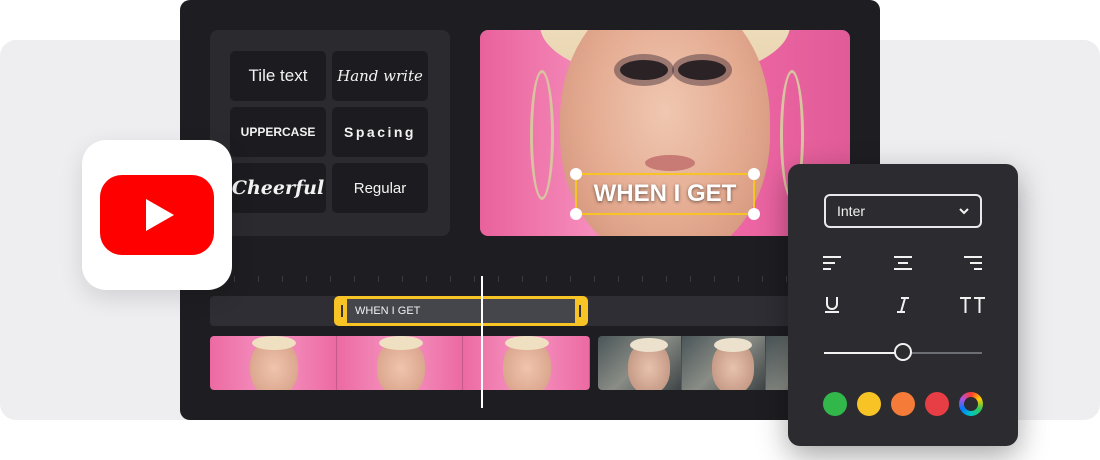 This screenshot has width=1100, height=460. I want to click on text-size-slider, so click(903, 352).